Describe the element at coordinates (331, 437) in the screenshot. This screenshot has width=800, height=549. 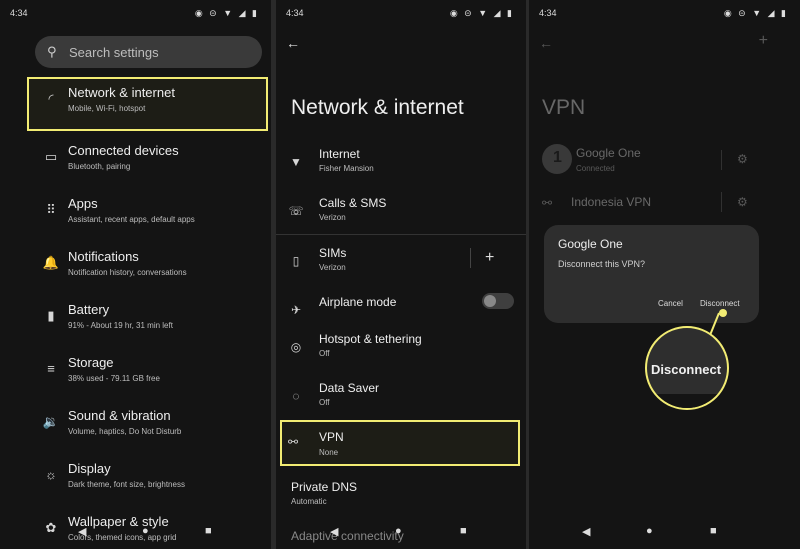
I see `network-item-title: VPN` at that location.